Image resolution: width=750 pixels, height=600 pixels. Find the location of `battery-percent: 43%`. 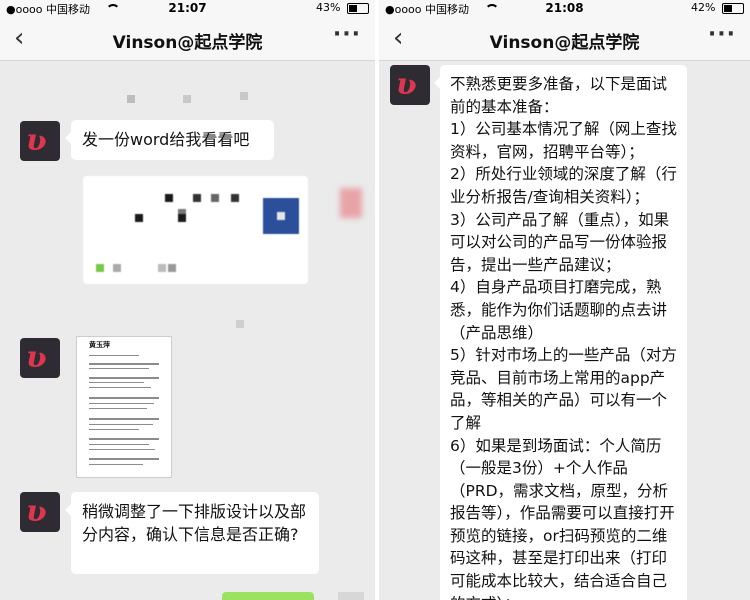

battery-percent: 43% is located at coordinates (328, 7).